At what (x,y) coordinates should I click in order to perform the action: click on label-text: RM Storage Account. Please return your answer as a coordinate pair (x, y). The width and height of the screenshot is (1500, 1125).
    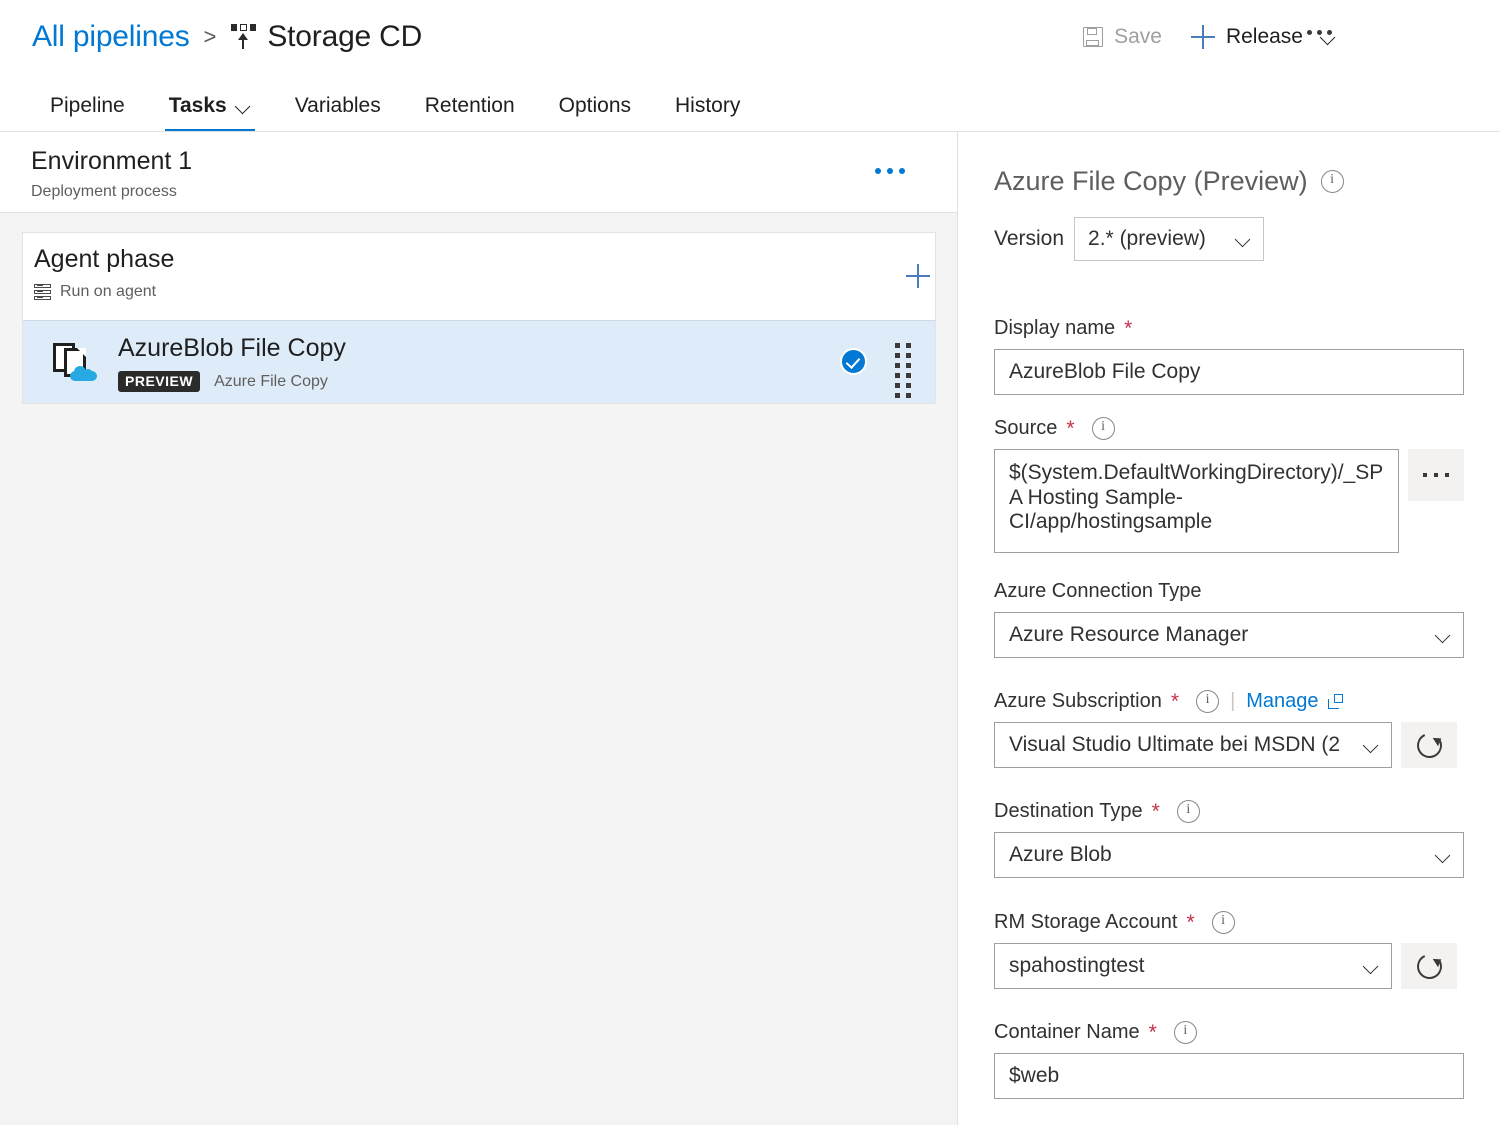
    Looking at the image, I should click on (1086, 922).